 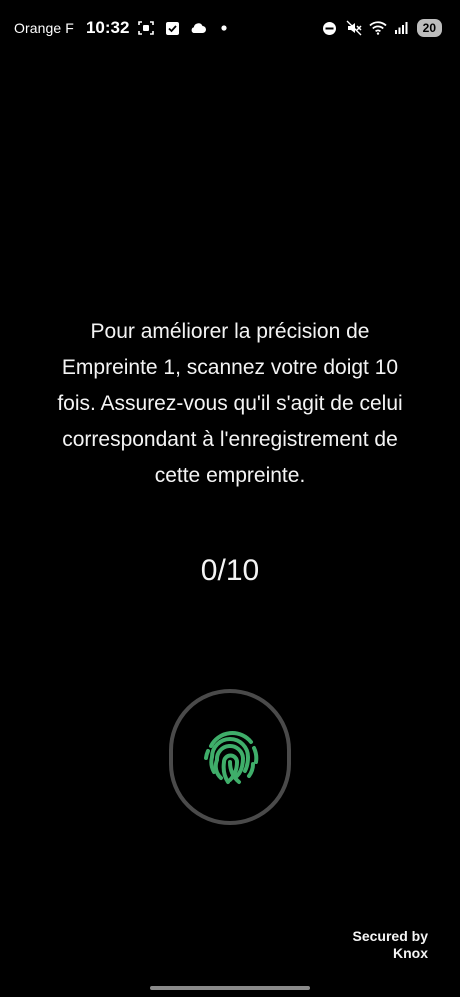 I want to click on battery-level: 20, so click(x=429, y=28).